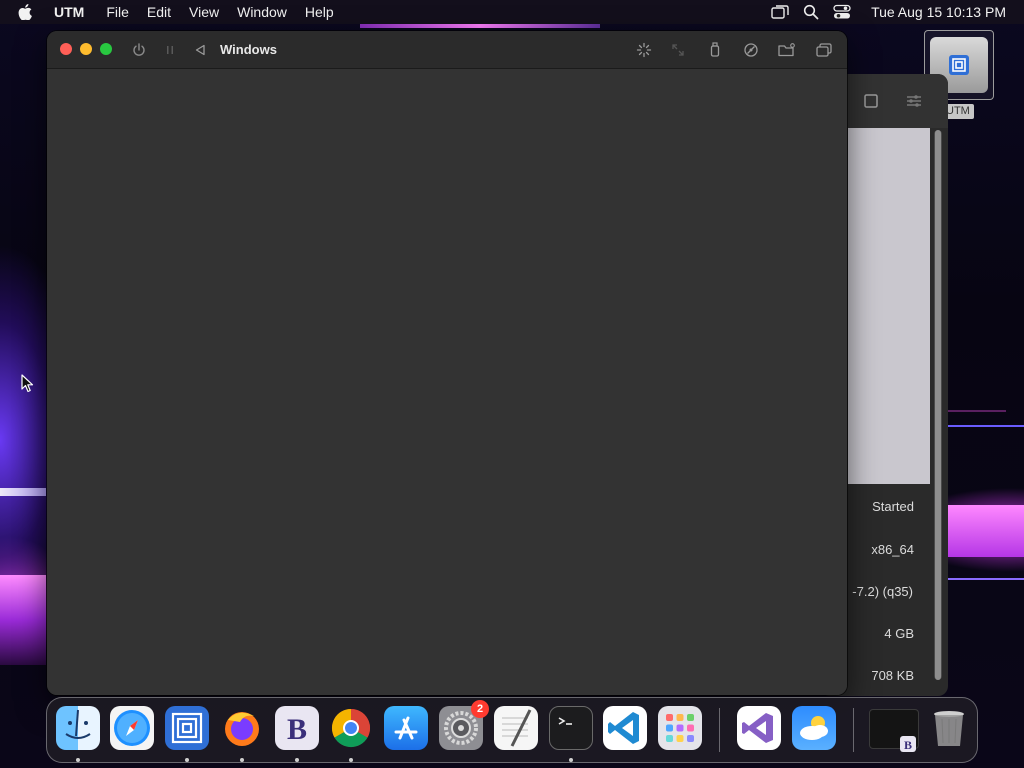 This screenshot has width=1024, height=768. I want to click on windows-icon, so click(824, 50).